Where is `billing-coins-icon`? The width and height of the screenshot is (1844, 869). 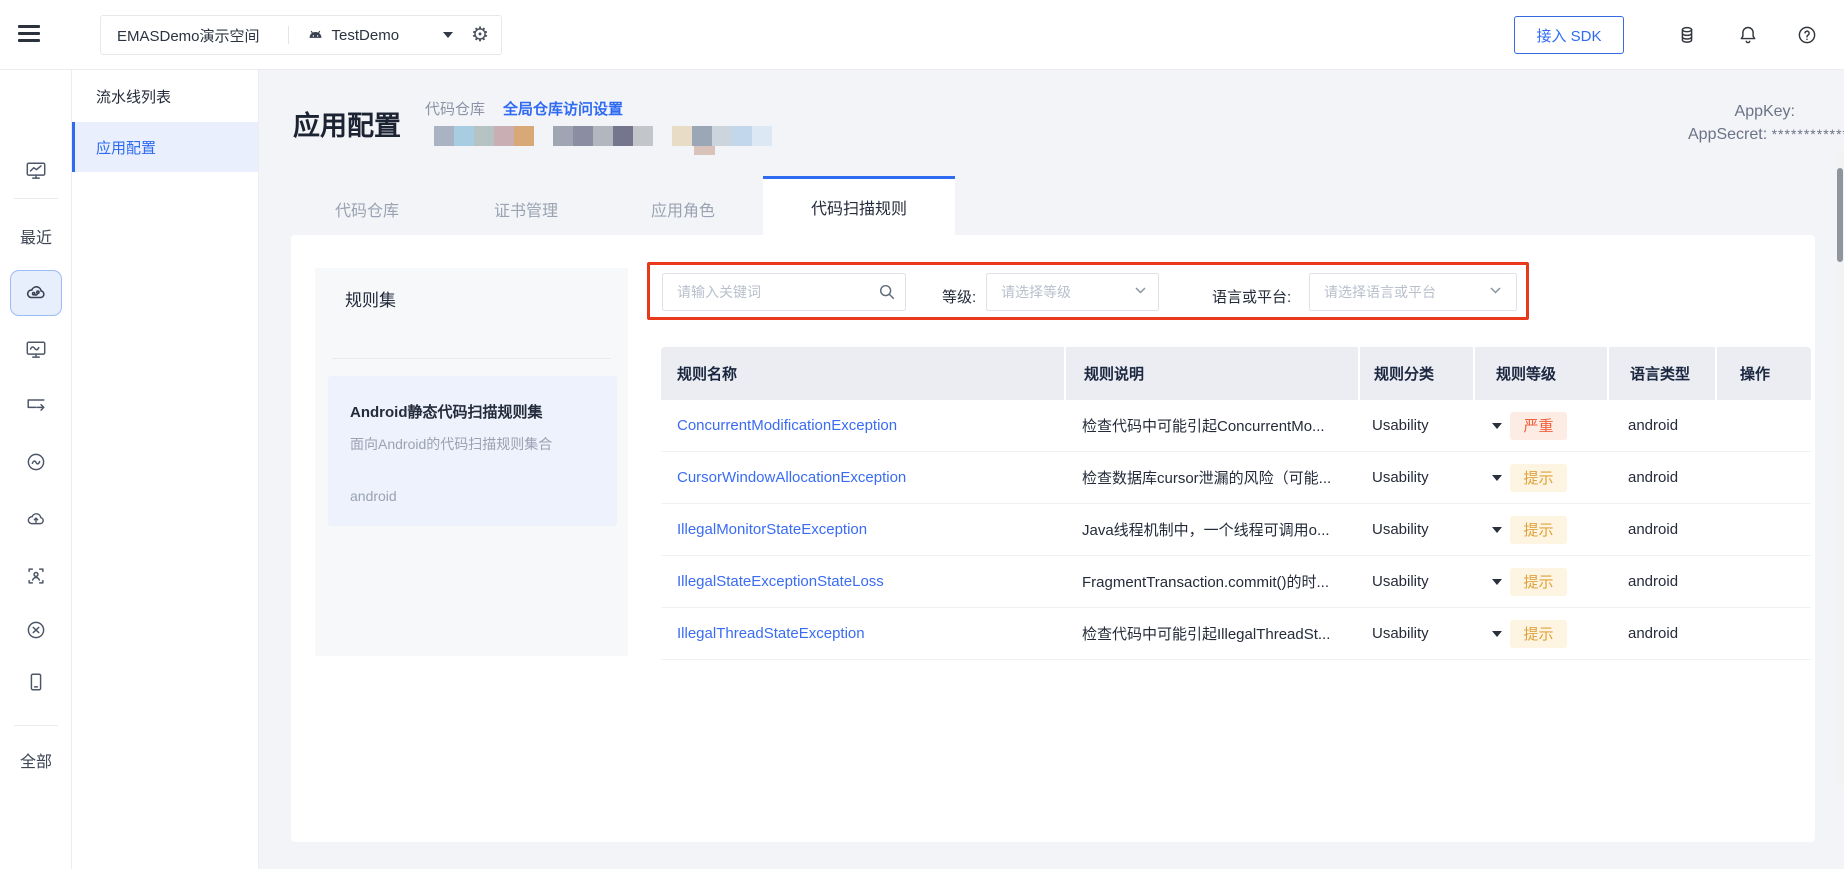 billing-coins-icon is located at coordinates (1687, 35).